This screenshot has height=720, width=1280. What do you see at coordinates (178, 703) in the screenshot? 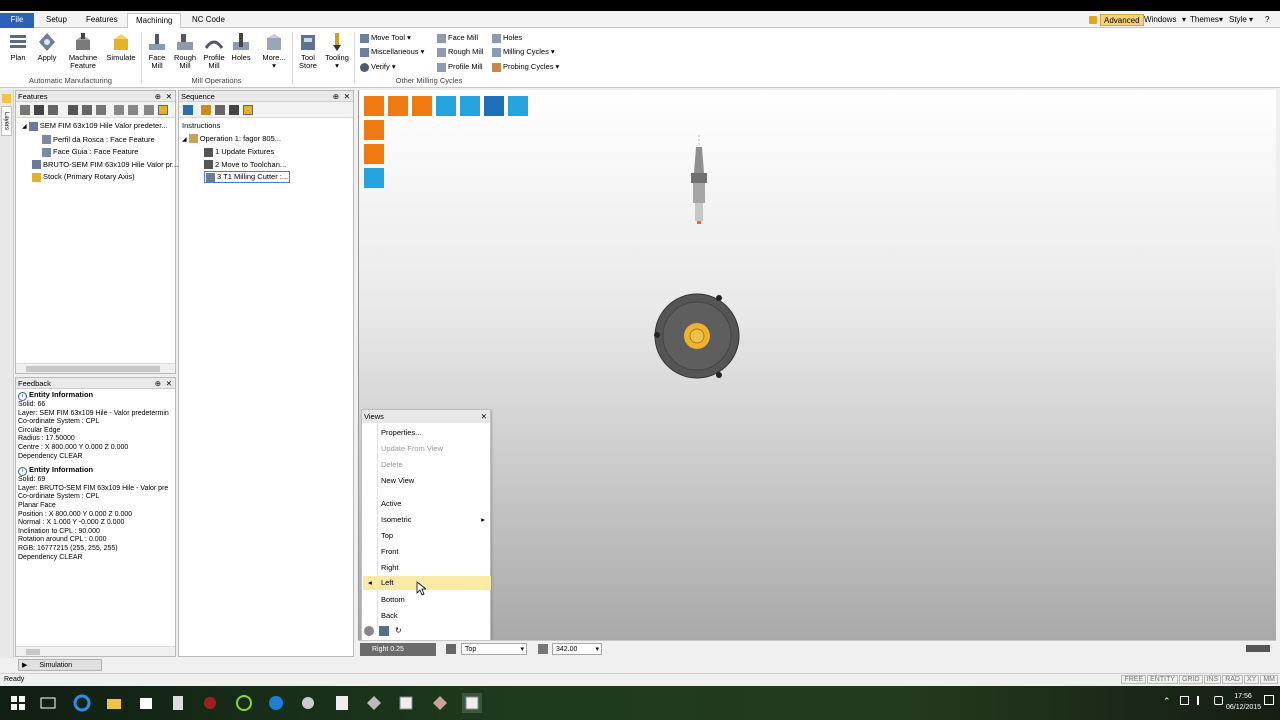
I see `calculator-icon` at bounding box center [178, 703].